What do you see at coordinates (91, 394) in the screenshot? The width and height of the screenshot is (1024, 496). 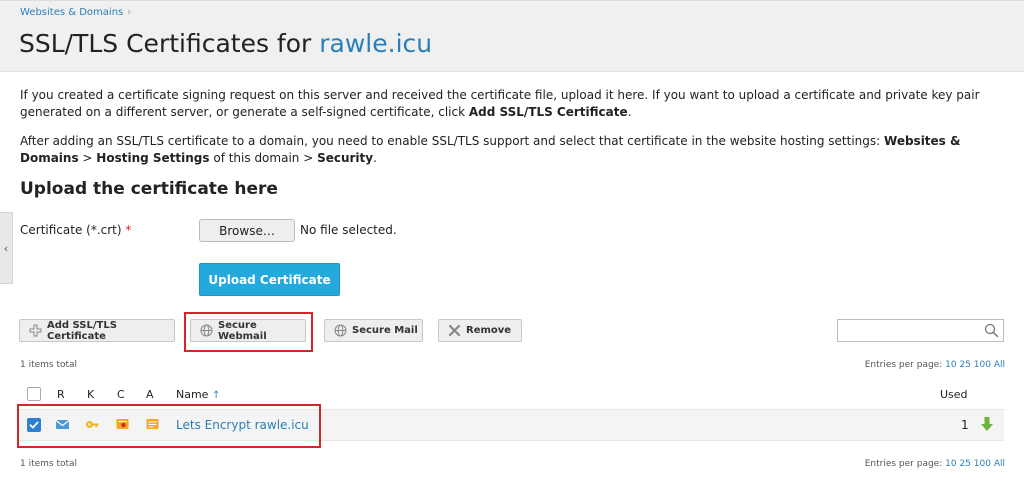 I see `column-header-k: K` at bounding box center [91, 394].